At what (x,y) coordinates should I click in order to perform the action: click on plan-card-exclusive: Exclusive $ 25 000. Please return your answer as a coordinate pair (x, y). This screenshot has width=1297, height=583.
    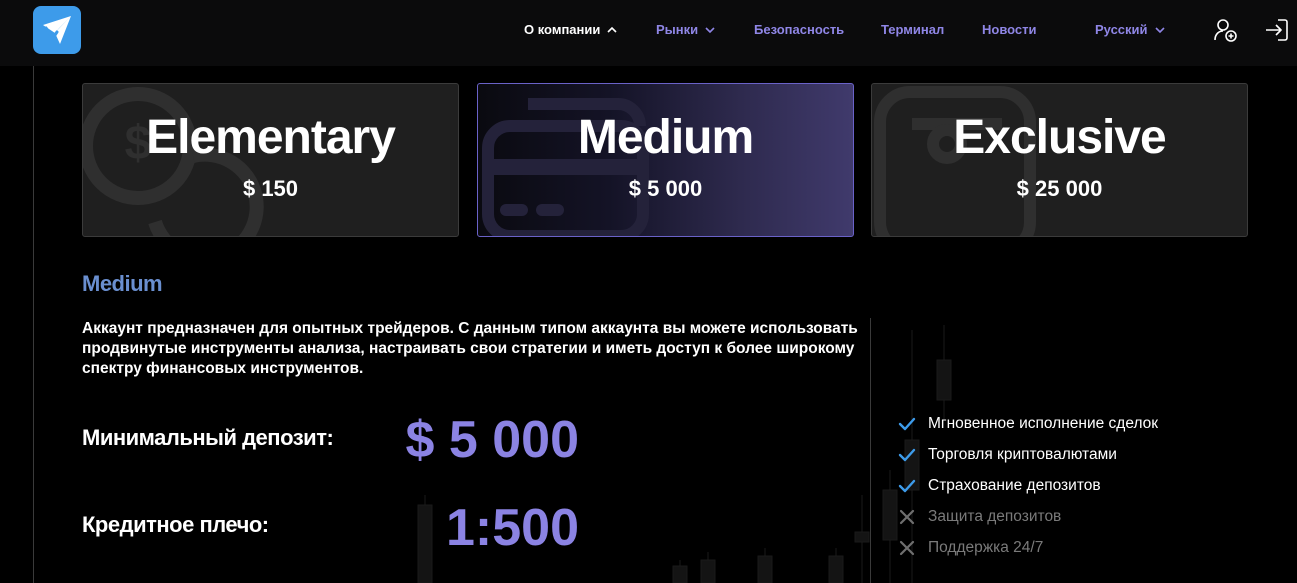
    Looking at the image, I should click on (1059, 160).